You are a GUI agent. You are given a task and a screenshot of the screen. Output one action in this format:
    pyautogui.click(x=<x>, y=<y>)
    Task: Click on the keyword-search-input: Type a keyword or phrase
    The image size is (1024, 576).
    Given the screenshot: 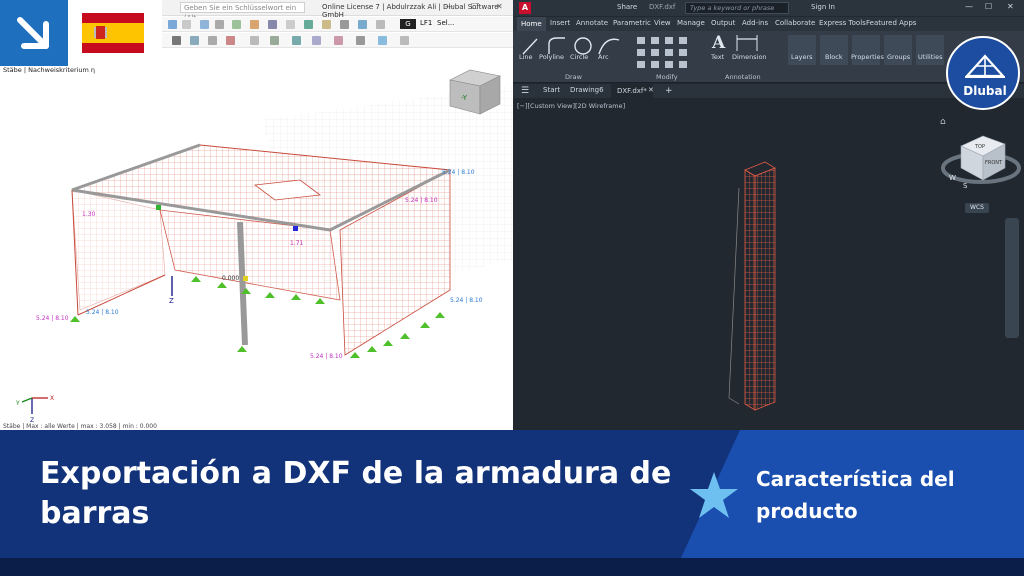 What is the action you would take?
    pyautogui.click(x=737, y=8)
    